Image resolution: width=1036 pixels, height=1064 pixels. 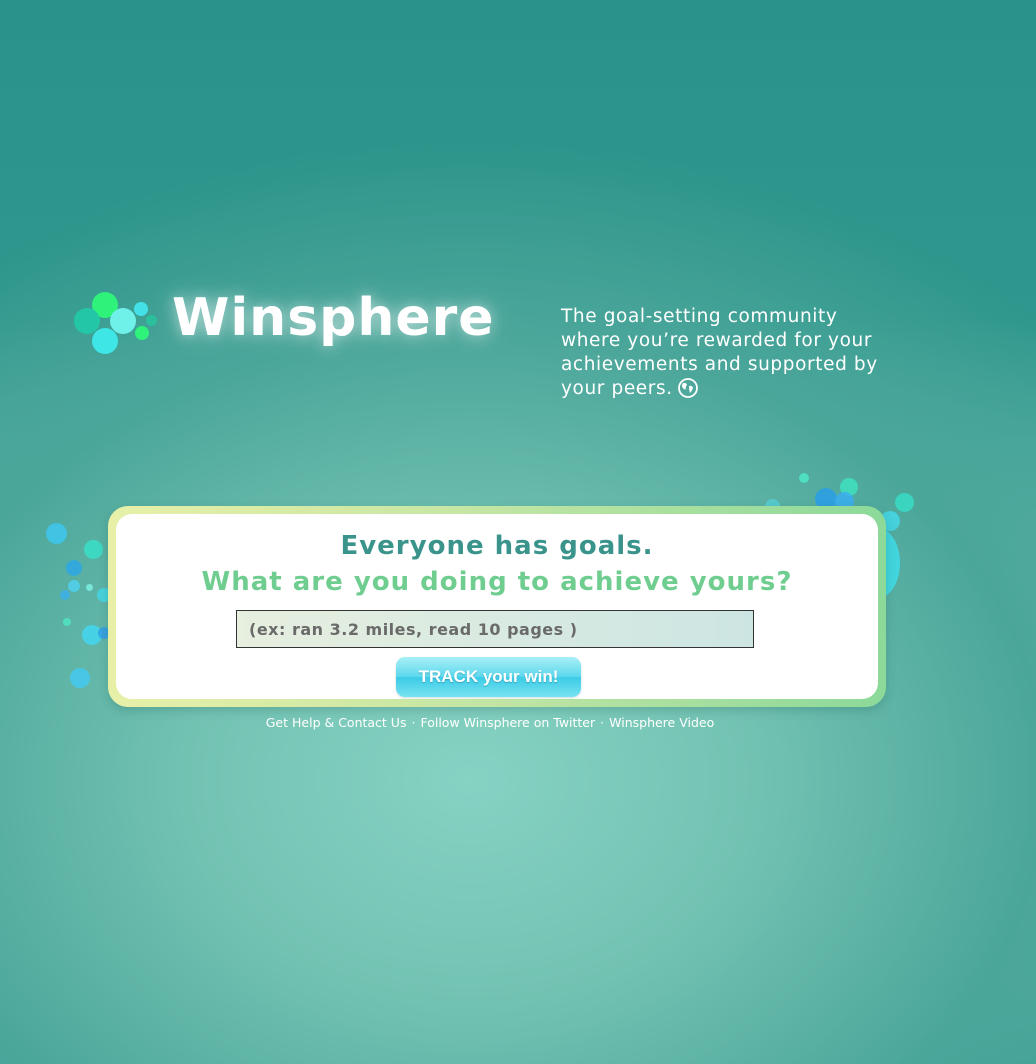 I want to click on logo-bubbles-icon, so click(x=117, y=321).